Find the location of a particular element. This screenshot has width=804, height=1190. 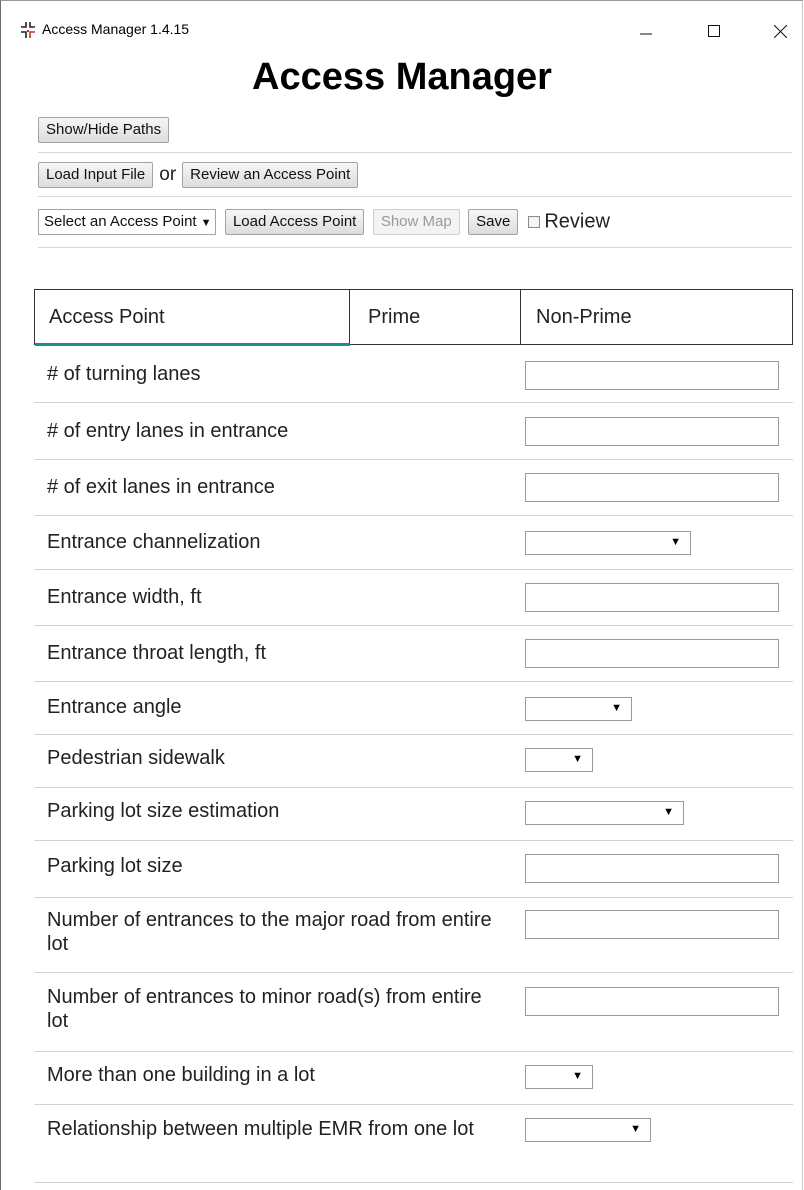

entrance-width-input is located at coordinates (652, 597).